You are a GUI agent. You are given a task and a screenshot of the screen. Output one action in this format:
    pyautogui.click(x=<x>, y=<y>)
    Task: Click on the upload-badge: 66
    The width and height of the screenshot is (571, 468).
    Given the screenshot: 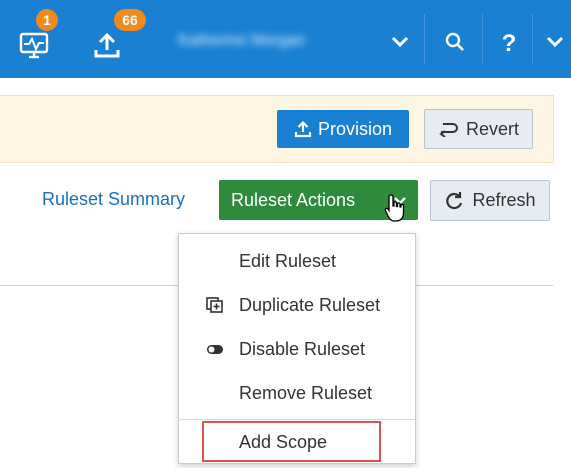 What is the action you would take?
    pyautogui.click(x=130, y=20)
    